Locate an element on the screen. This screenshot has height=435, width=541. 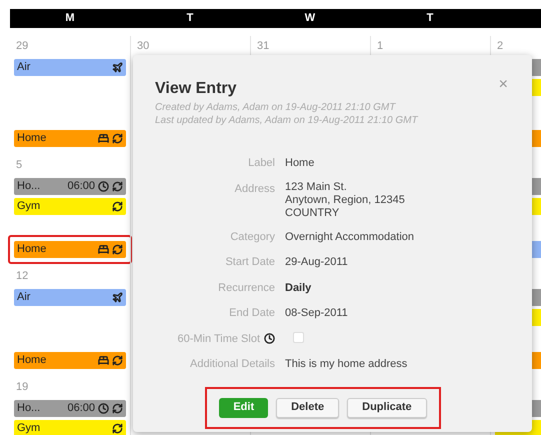
field-label: End Date is located at coordinates (252, 313).